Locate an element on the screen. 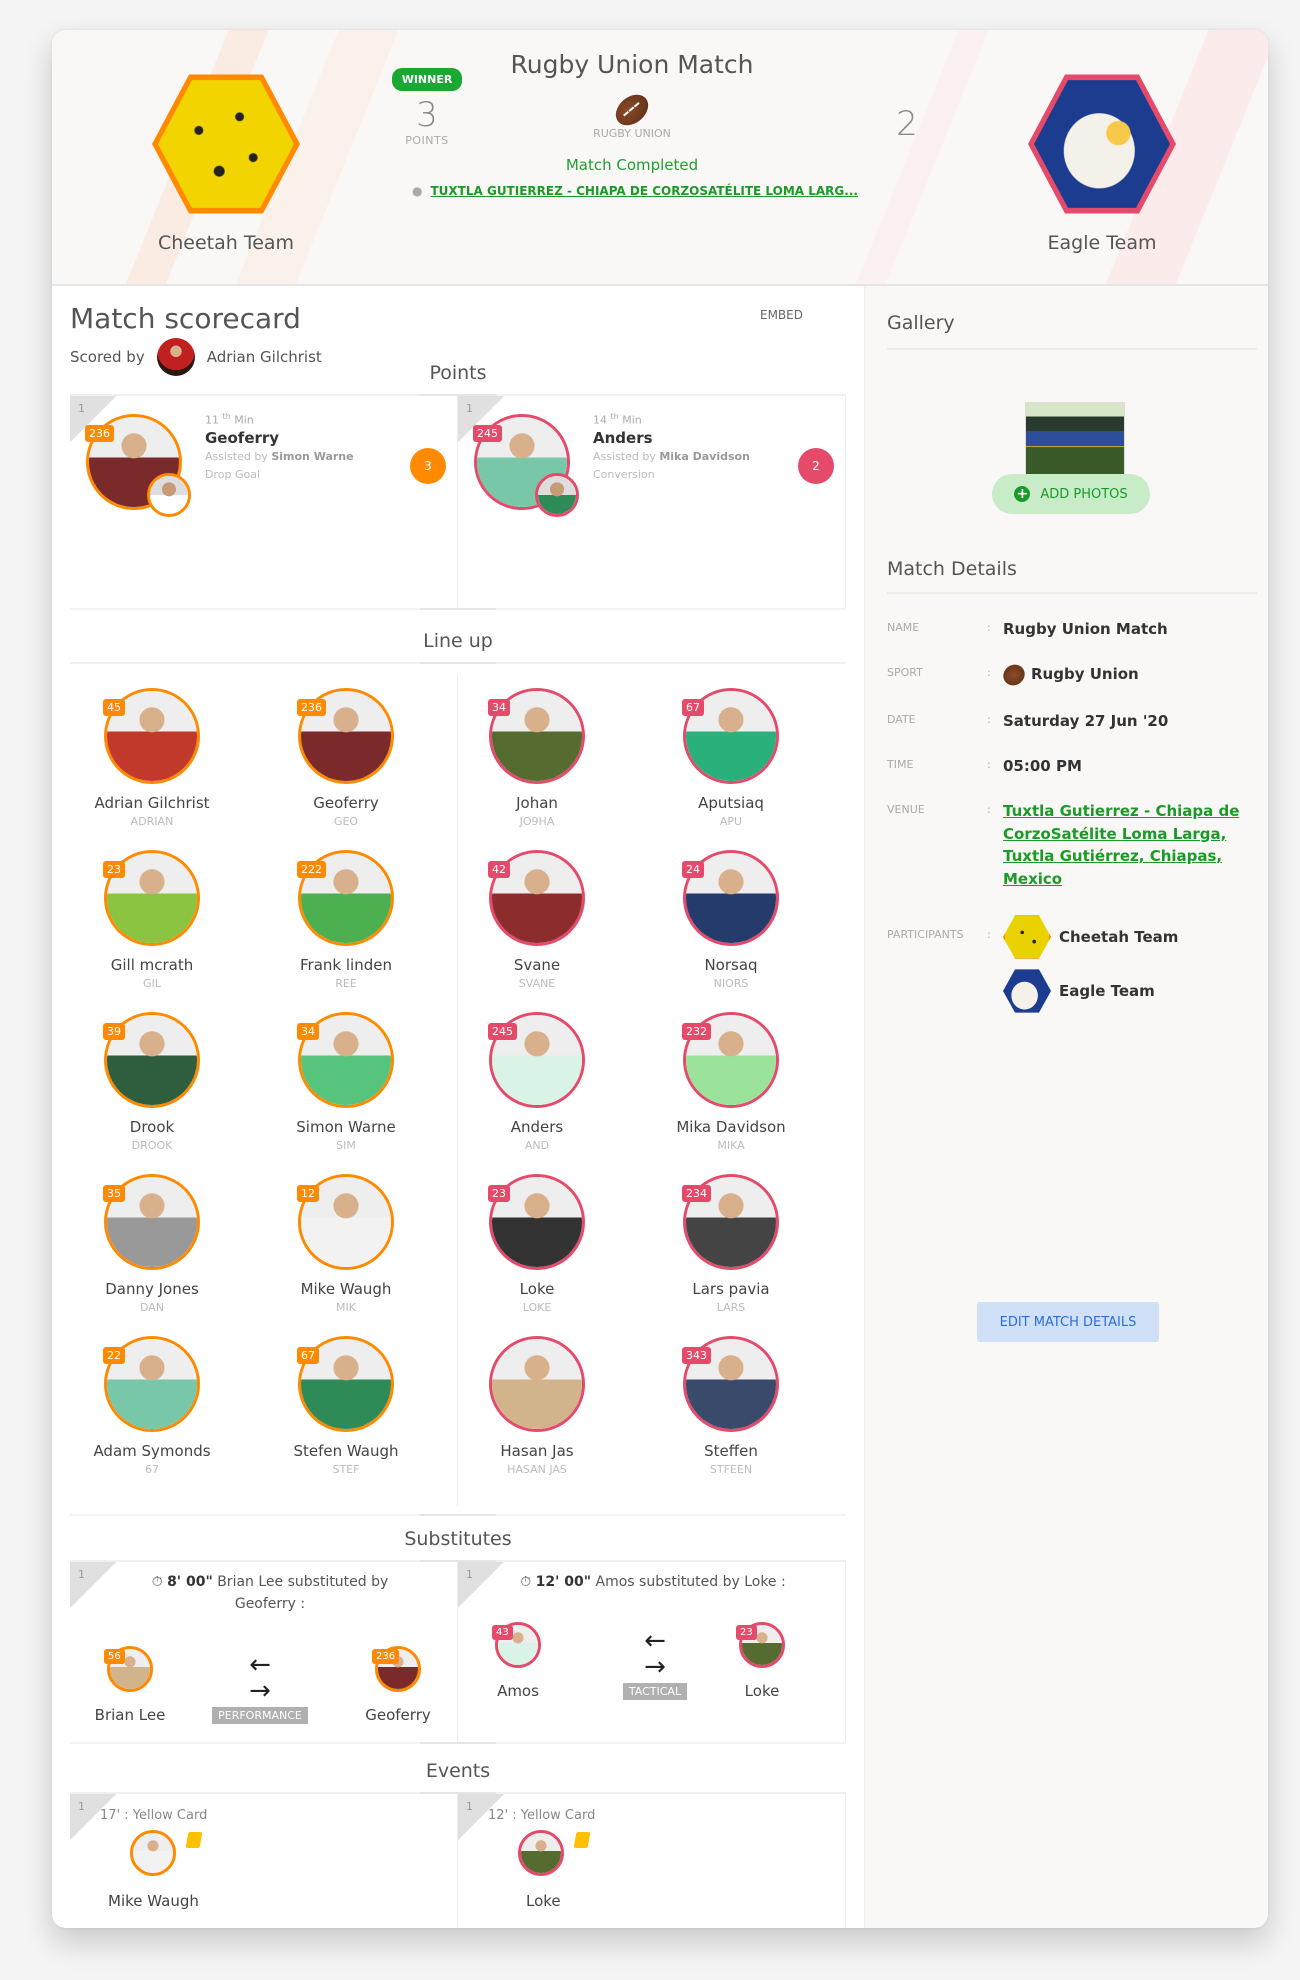 This screenshot has width=1300, height=1980. lineup-player: 236 Geoferry GEO is located at coordinates (346, 758).